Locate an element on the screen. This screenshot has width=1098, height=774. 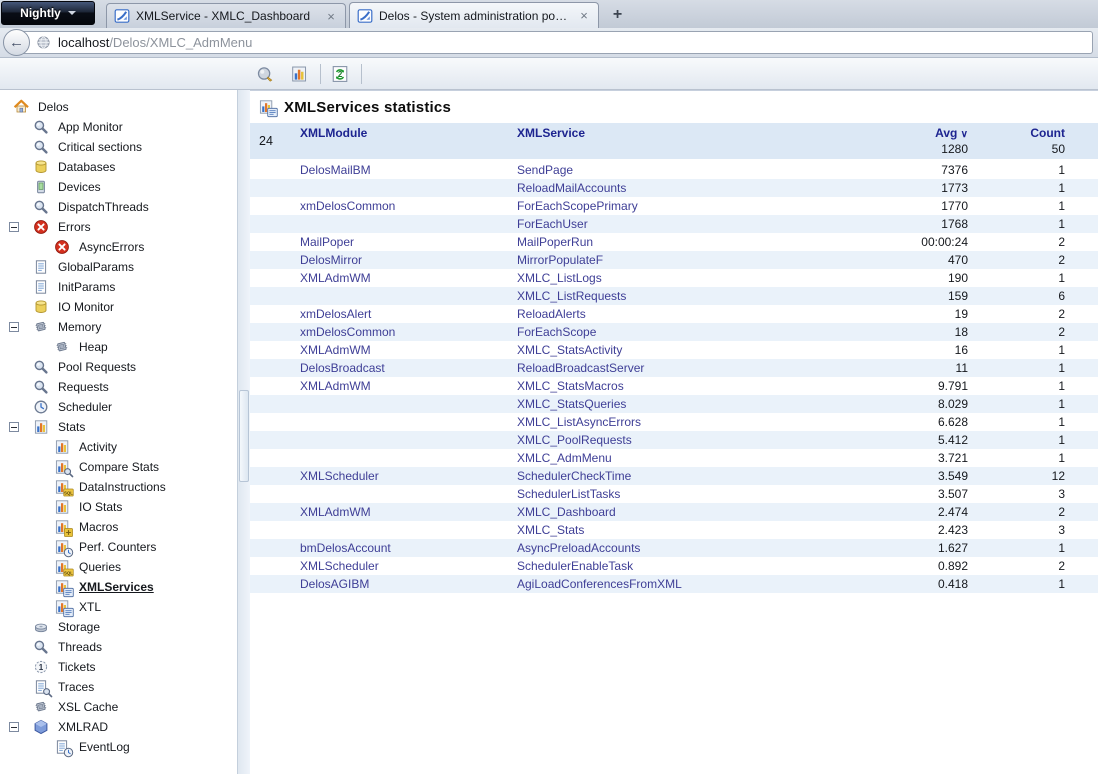
tab-xmlc-dashboard: XMLService - XMLC_Dashboard × is located at coordinates (226, 15).